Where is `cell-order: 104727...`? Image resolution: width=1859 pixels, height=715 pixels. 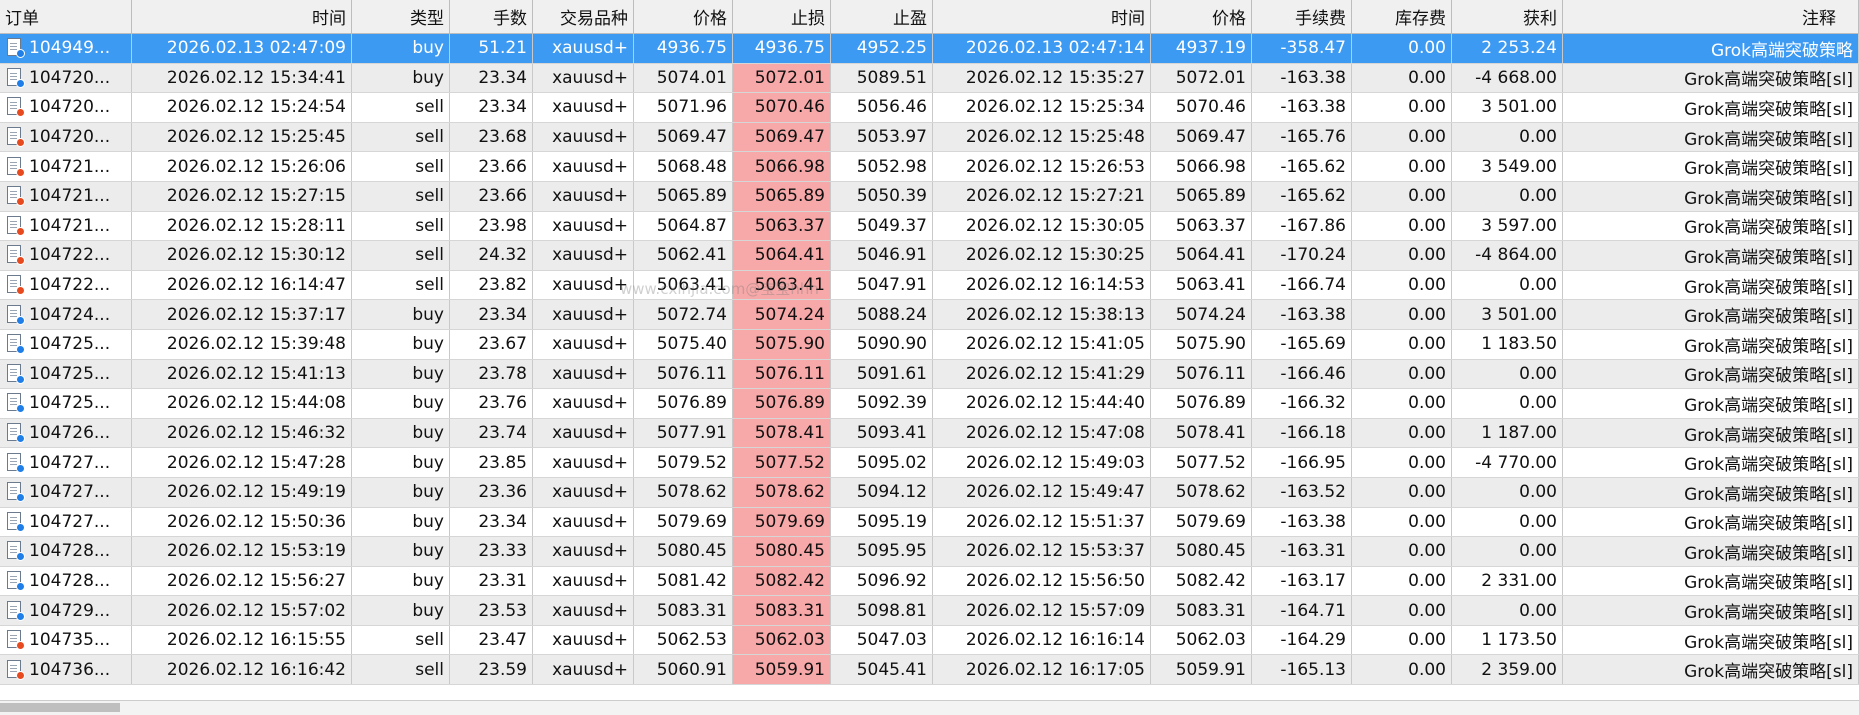
cell-order: 104727... is located at coordinates (66, 492).